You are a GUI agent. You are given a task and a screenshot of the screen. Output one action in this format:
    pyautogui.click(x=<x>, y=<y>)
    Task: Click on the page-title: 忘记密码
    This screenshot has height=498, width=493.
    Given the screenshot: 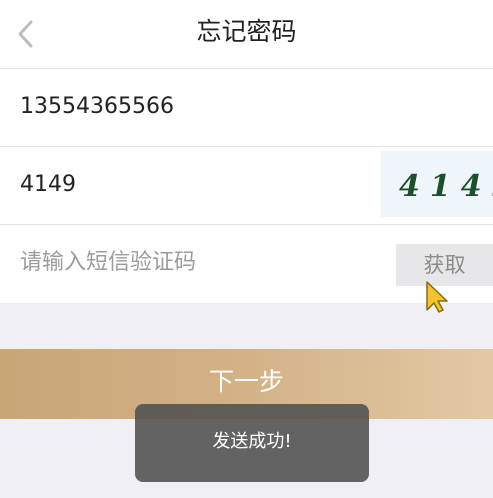 What is the action you would take?
    pyautogui.click(x=246, y=31)
    